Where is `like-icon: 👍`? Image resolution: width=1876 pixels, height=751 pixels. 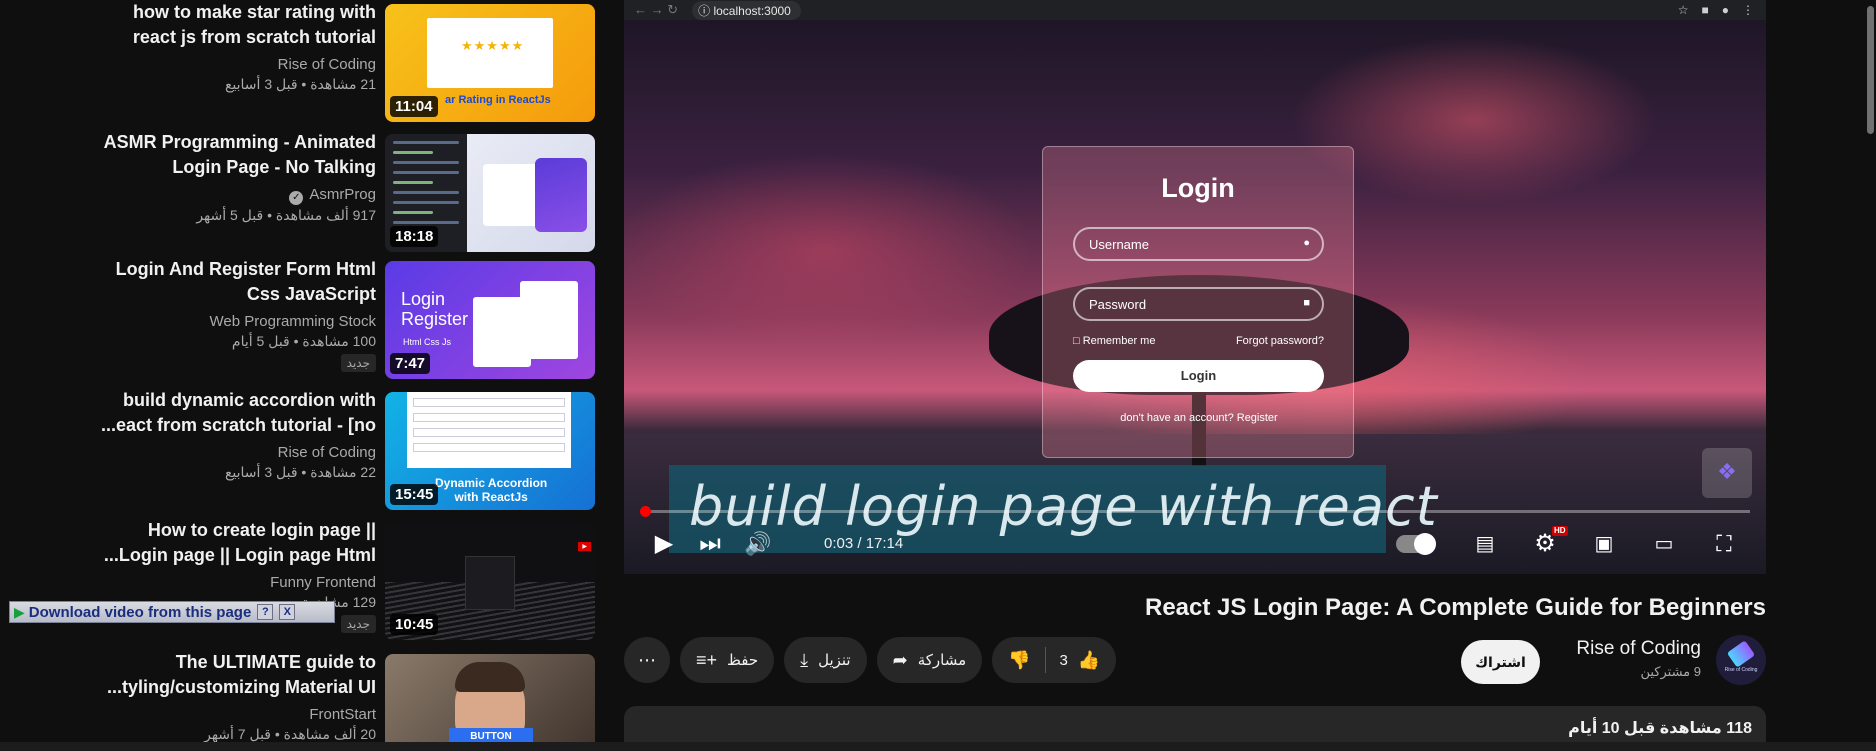
like-icon: 👍 is located at coordinates (1089, 660).